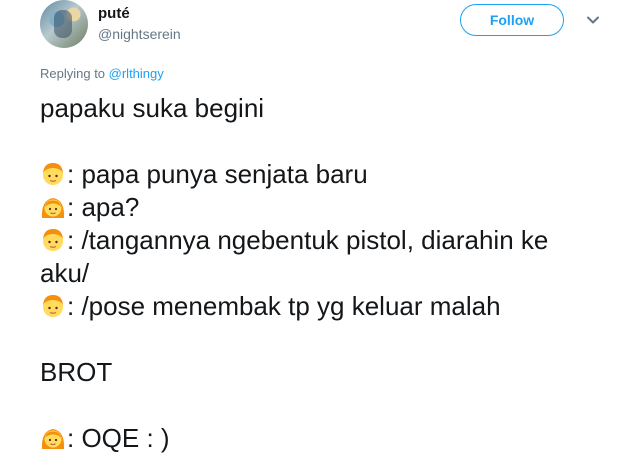 The image size is (637, 464). Describe the element at coordinates (64, 24) in the screenshot. I see `avatar` at that location.